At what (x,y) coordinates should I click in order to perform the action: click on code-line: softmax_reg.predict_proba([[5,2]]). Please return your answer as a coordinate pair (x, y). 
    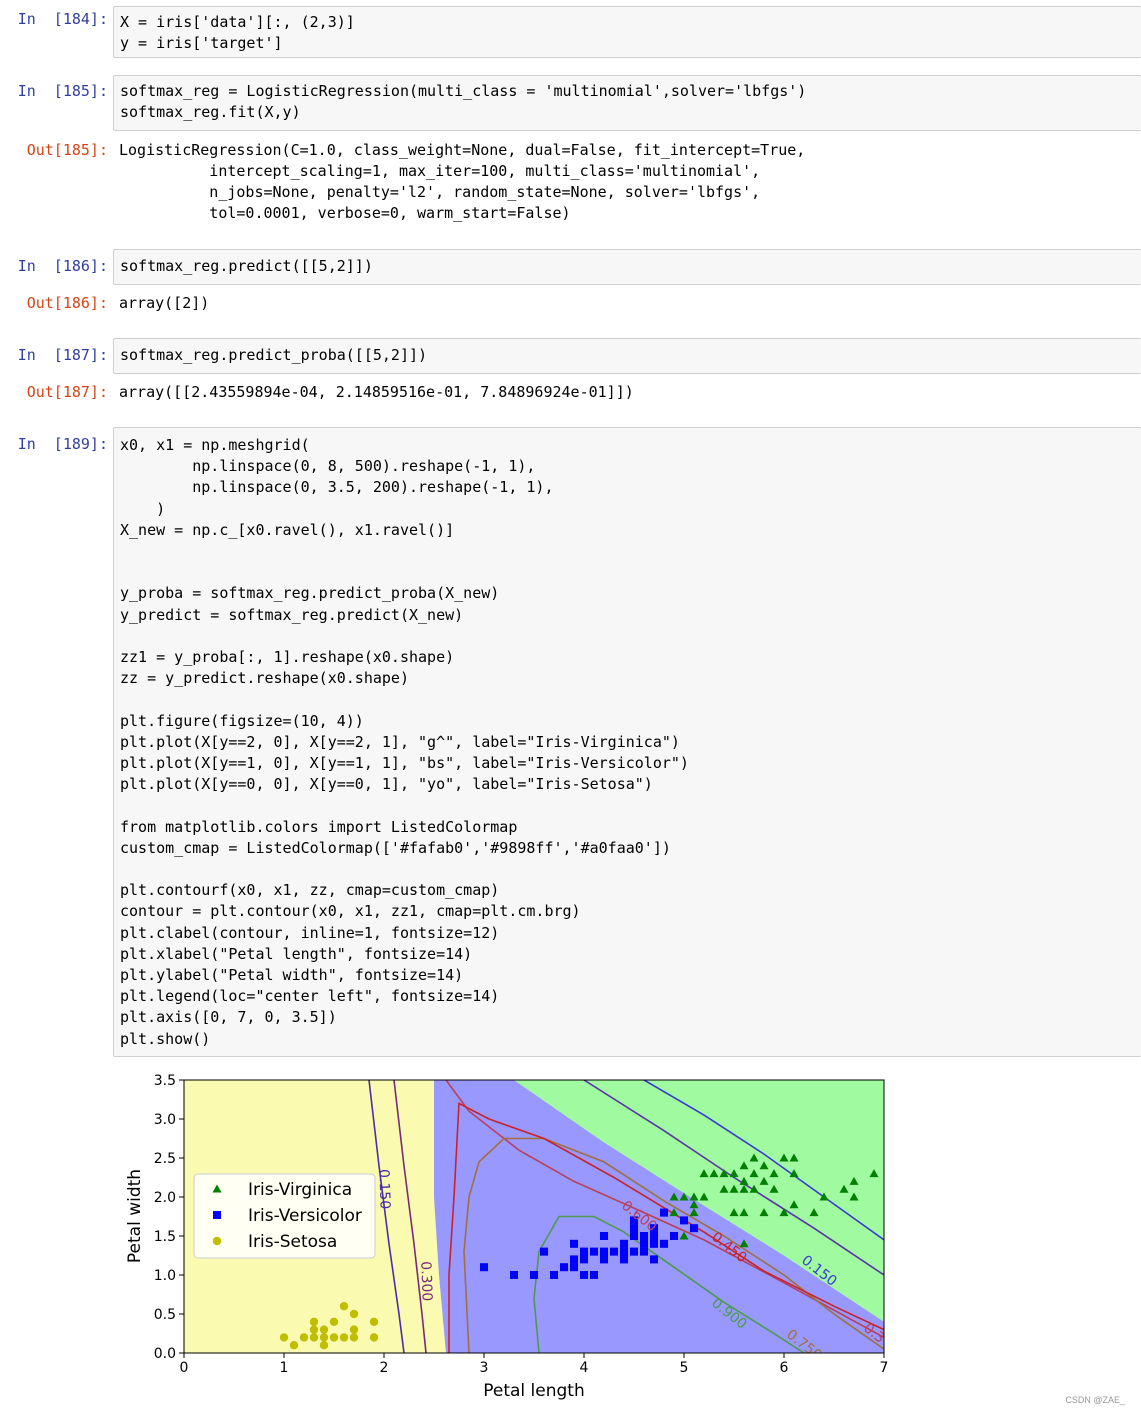
    Looking at the image, I should click on (274, 355).